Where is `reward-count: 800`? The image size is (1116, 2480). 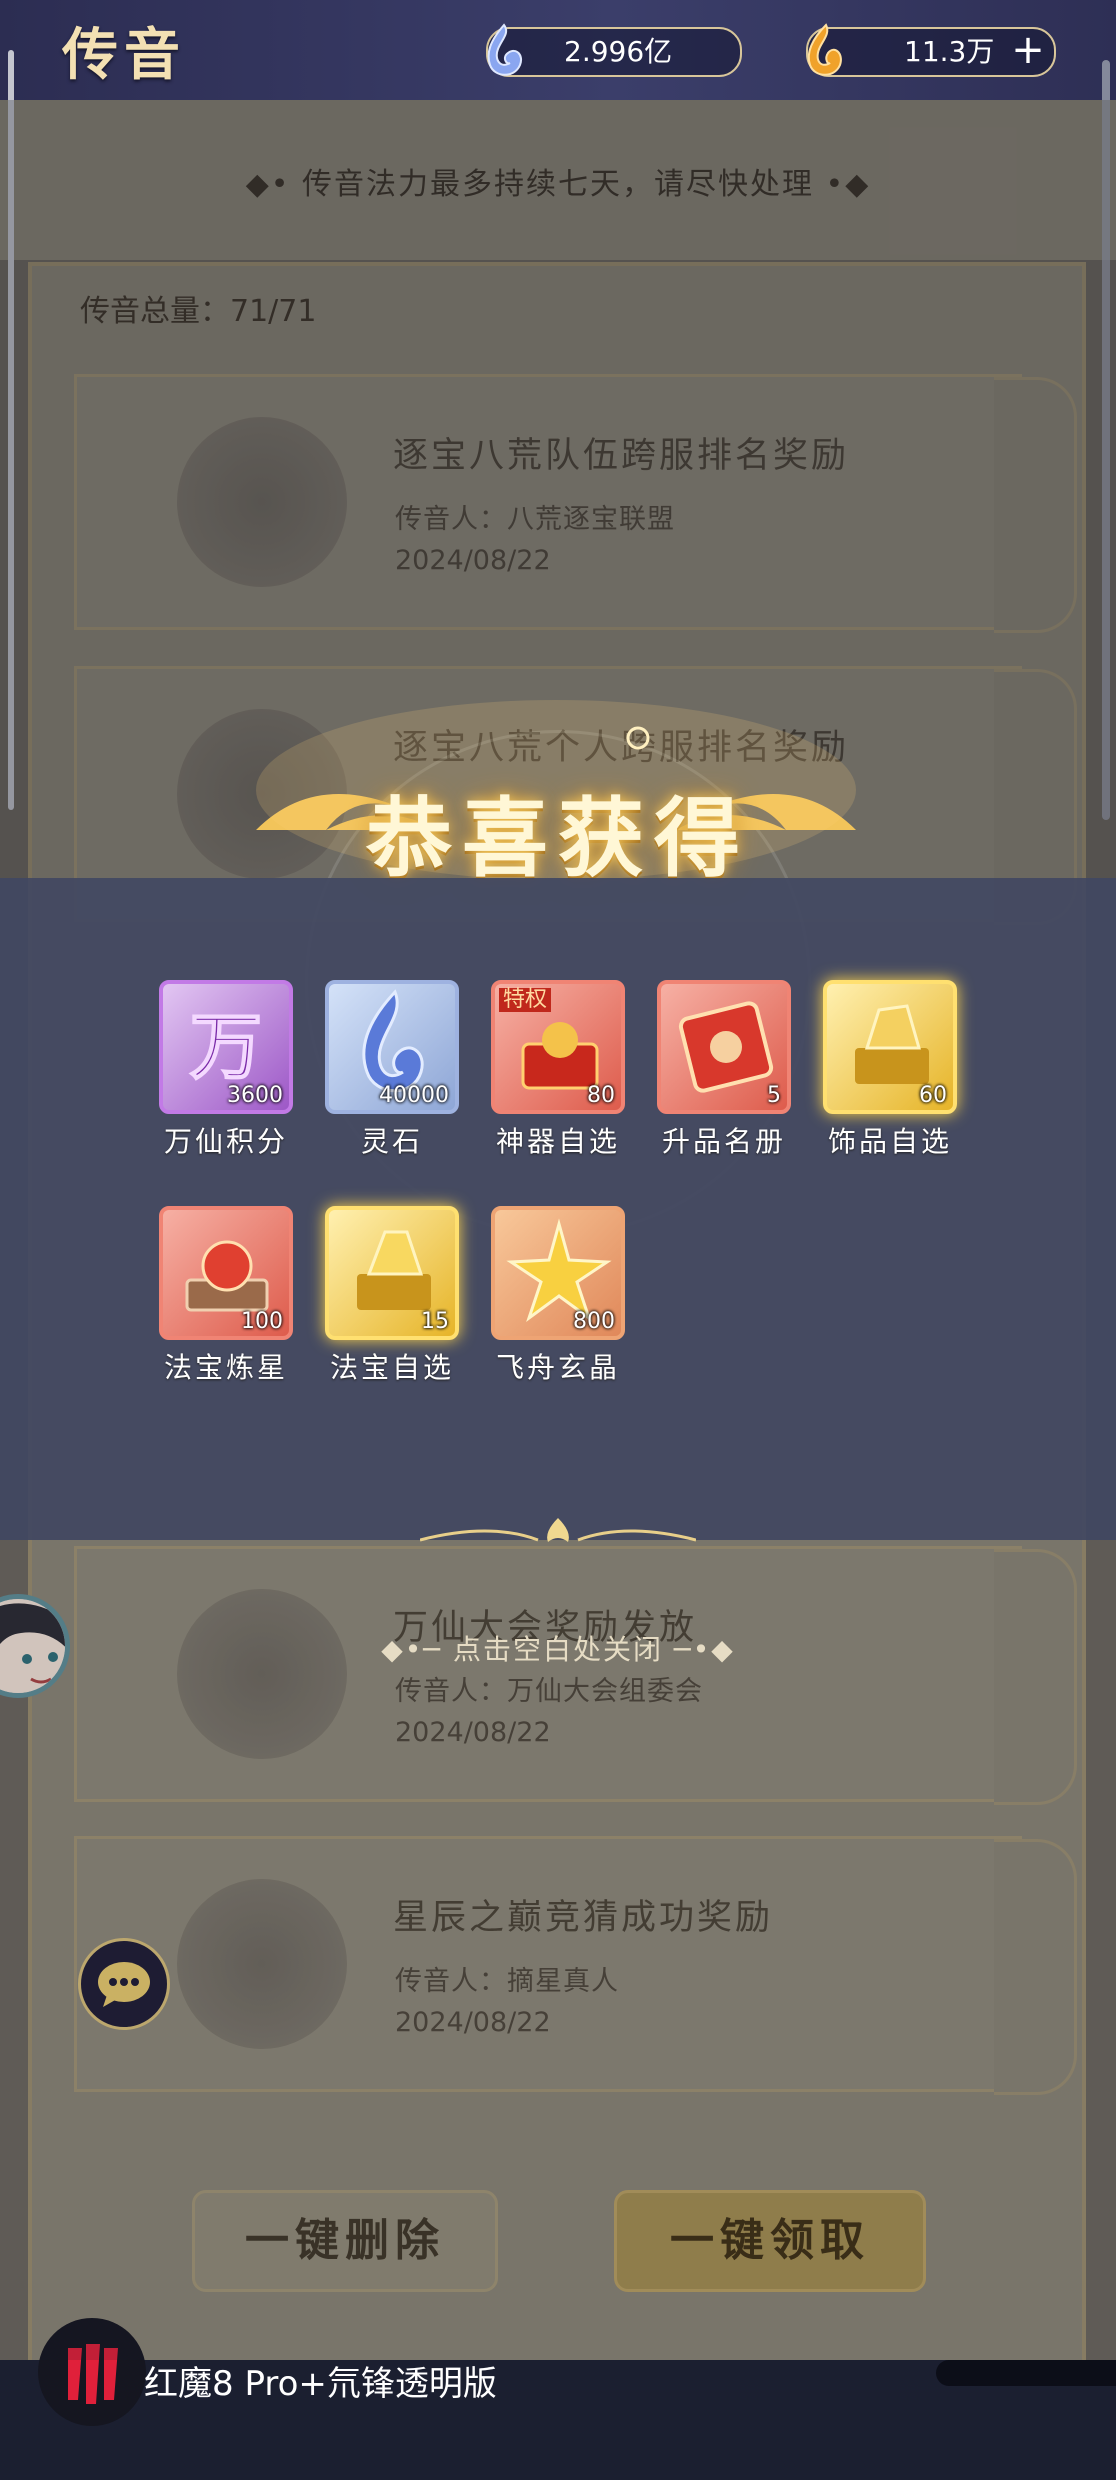
reward-count: 800 is located at coordinates (594, 1321).